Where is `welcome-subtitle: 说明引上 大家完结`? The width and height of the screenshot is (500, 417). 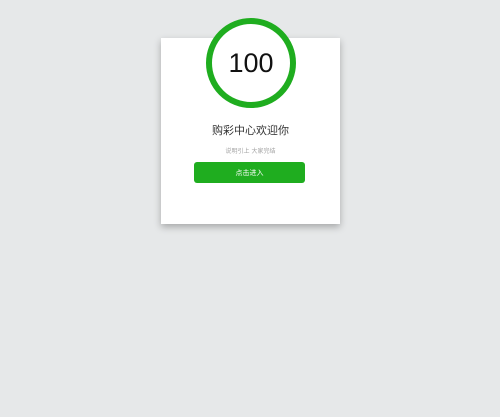 welcome-subtitle: 说明引上 大家完结 is located at coordinates (250, 151).